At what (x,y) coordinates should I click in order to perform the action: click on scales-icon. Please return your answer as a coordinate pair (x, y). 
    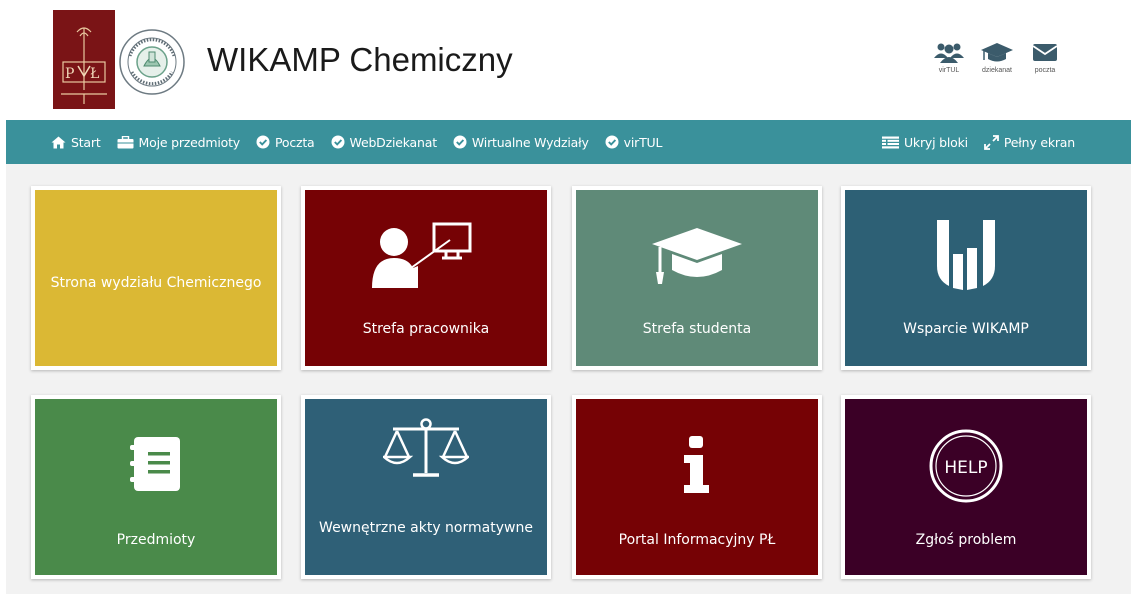
    Looking at the image, I should click on (426, 448).